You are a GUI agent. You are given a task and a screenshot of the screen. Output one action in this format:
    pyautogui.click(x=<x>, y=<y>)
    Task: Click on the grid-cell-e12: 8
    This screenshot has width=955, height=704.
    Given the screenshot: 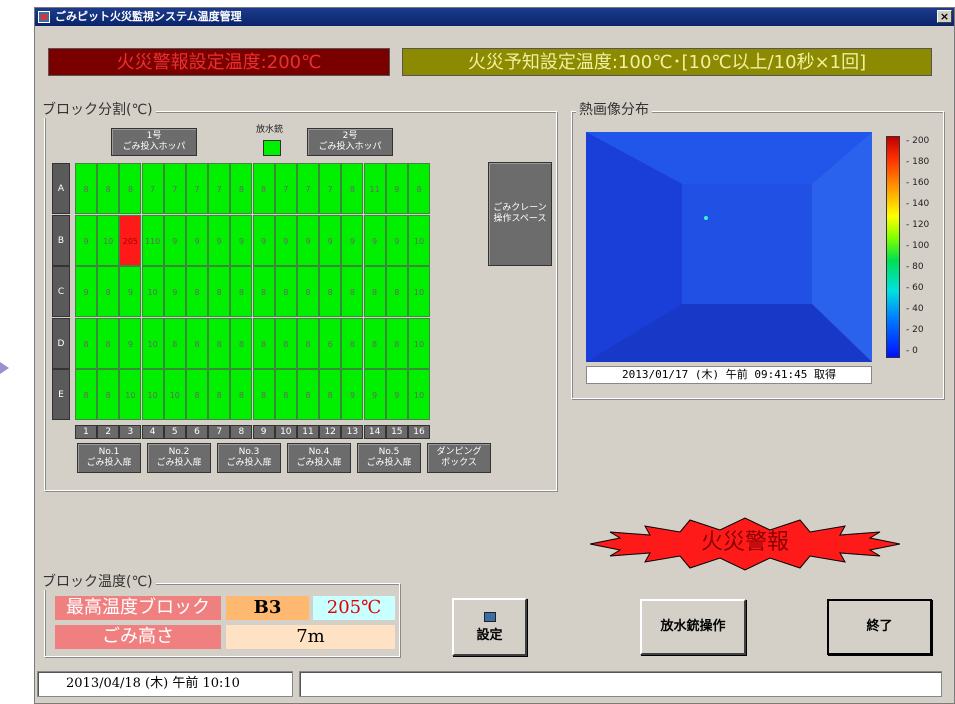 What is the action you would take?
    pyautogui.click(x=330, y=395)
    